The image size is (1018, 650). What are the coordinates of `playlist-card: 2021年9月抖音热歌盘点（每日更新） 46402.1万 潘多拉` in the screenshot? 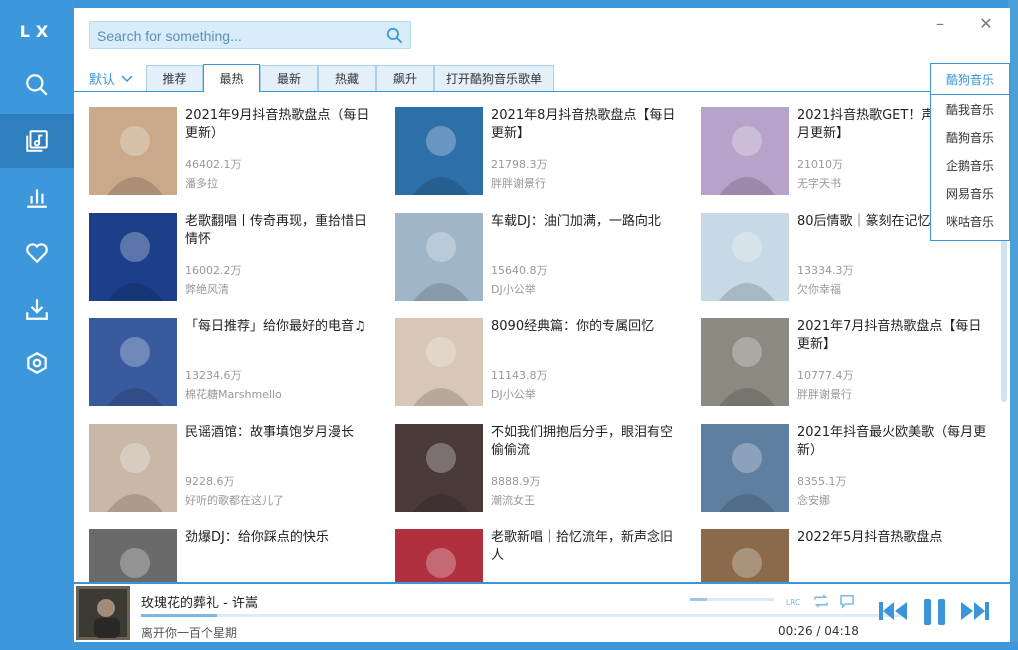 It's located at (234, 151).